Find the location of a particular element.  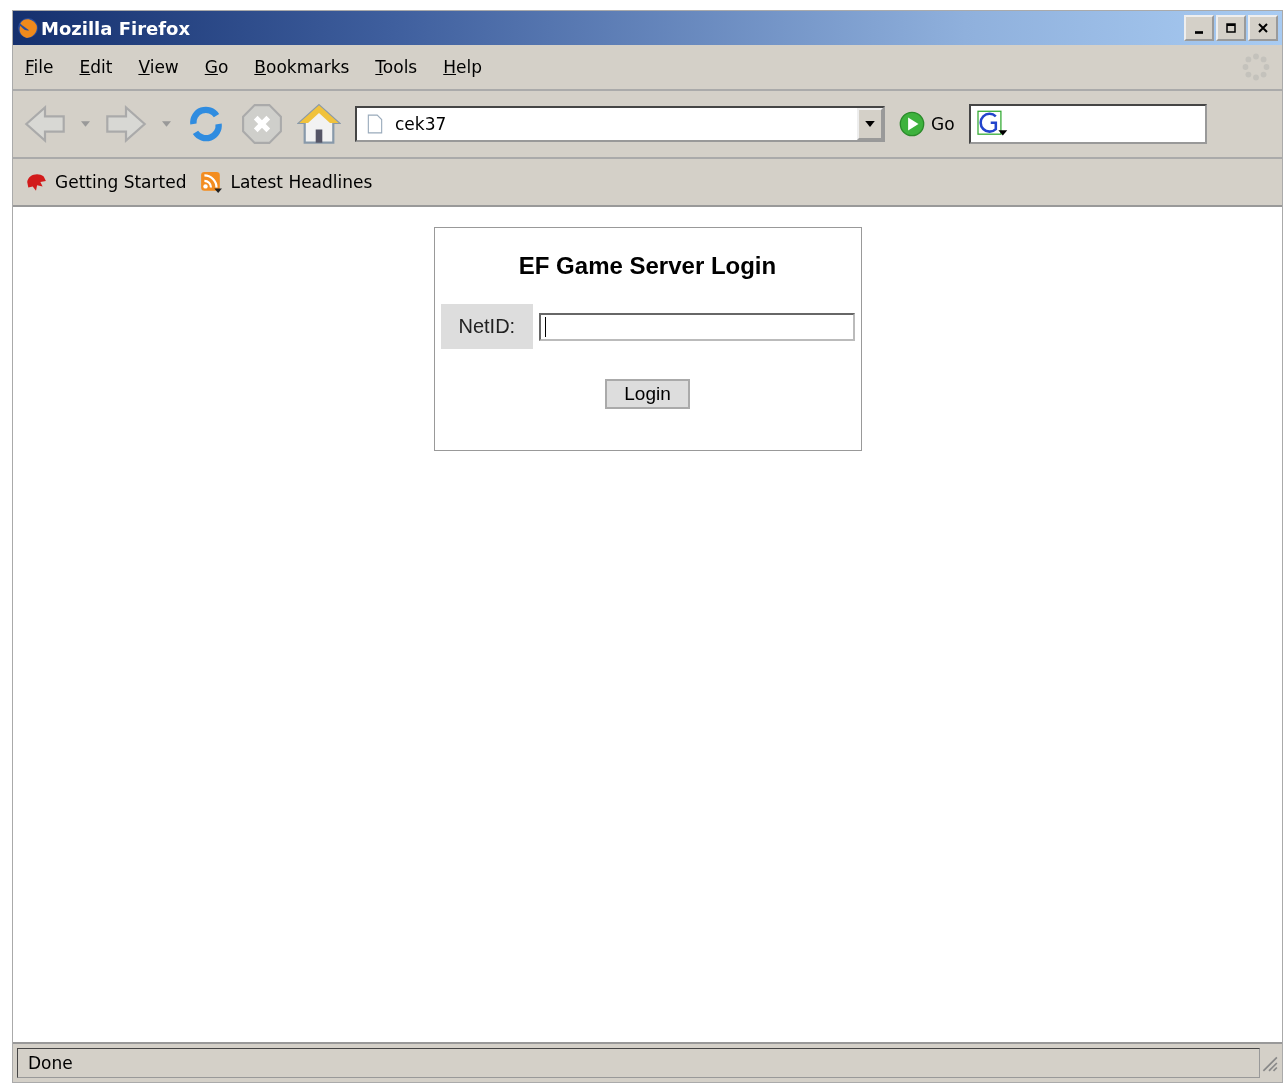

menu-item: Bookmarks is located at coordinates (302, 67).